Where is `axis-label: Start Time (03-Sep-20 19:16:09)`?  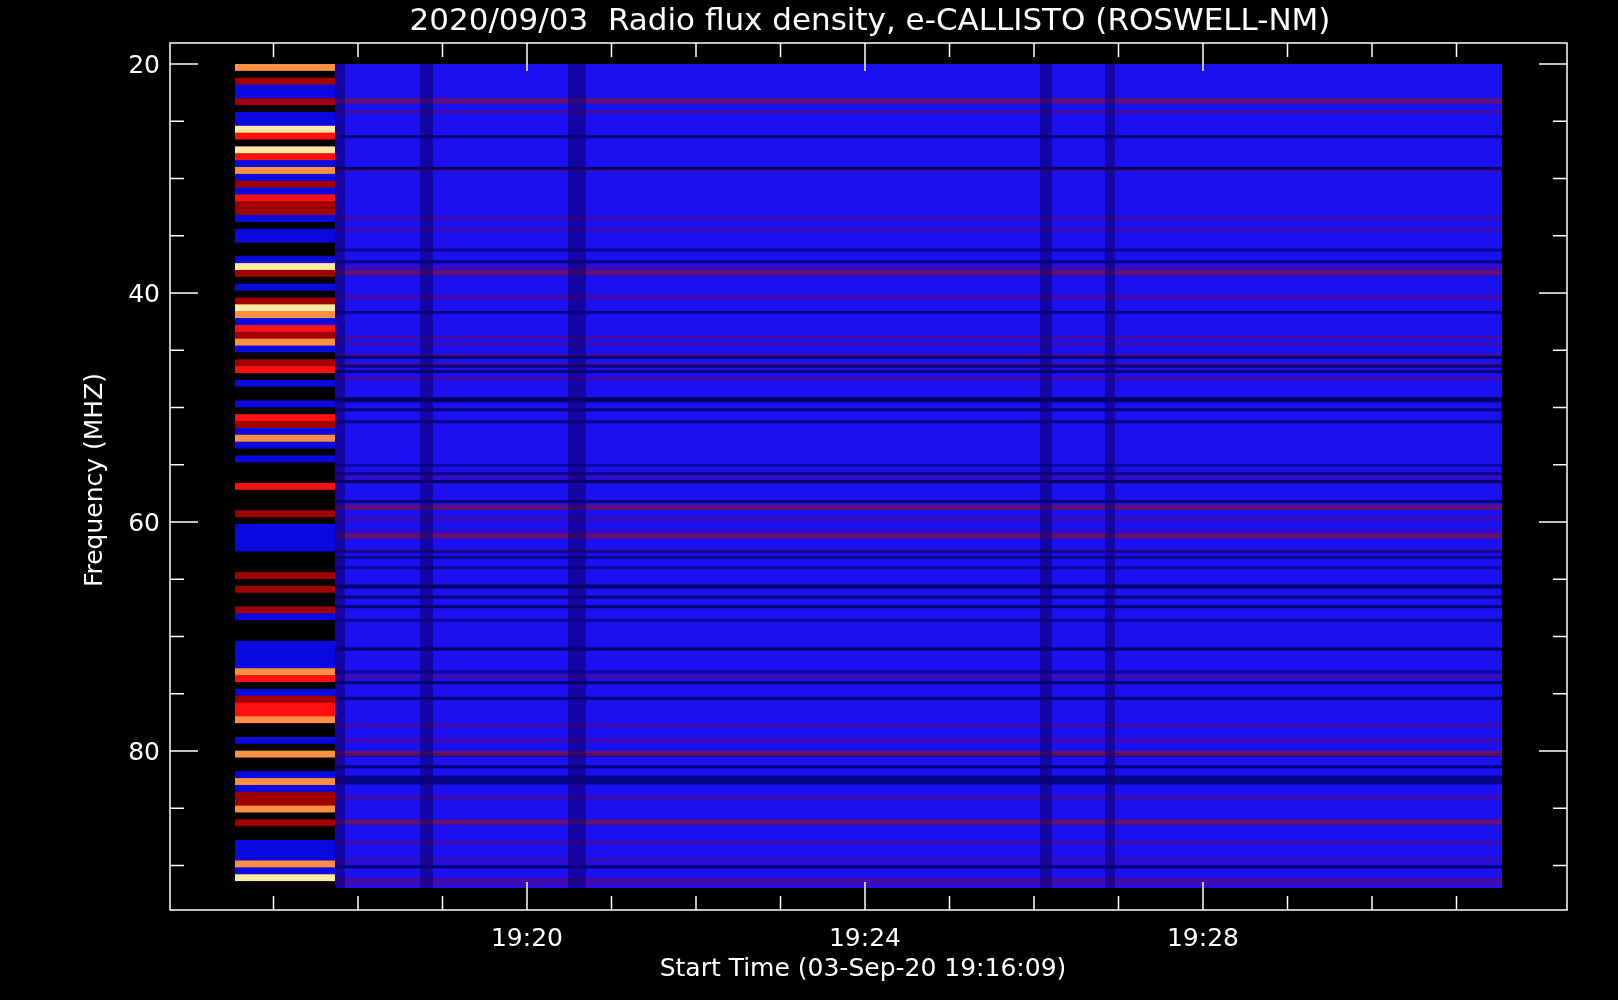
axis-label: Start Time (03-Sep-20 19:16:09) is located at coordinates (863, 967).